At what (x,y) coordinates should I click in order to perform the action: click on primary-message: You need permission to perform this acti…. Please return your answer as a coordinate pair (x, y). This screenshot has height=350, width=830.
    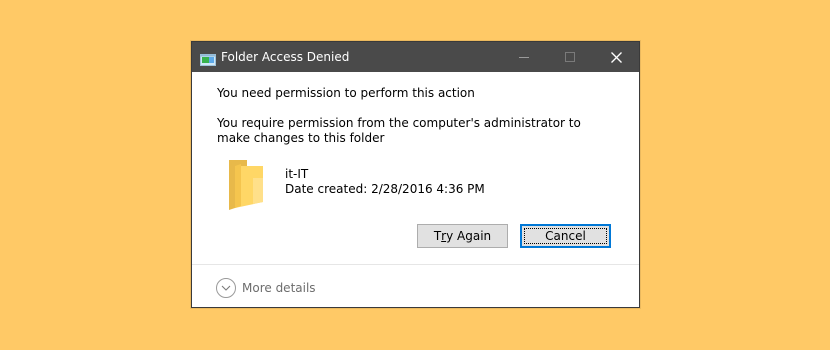
    Looking at the image, I should click on (346, 93).